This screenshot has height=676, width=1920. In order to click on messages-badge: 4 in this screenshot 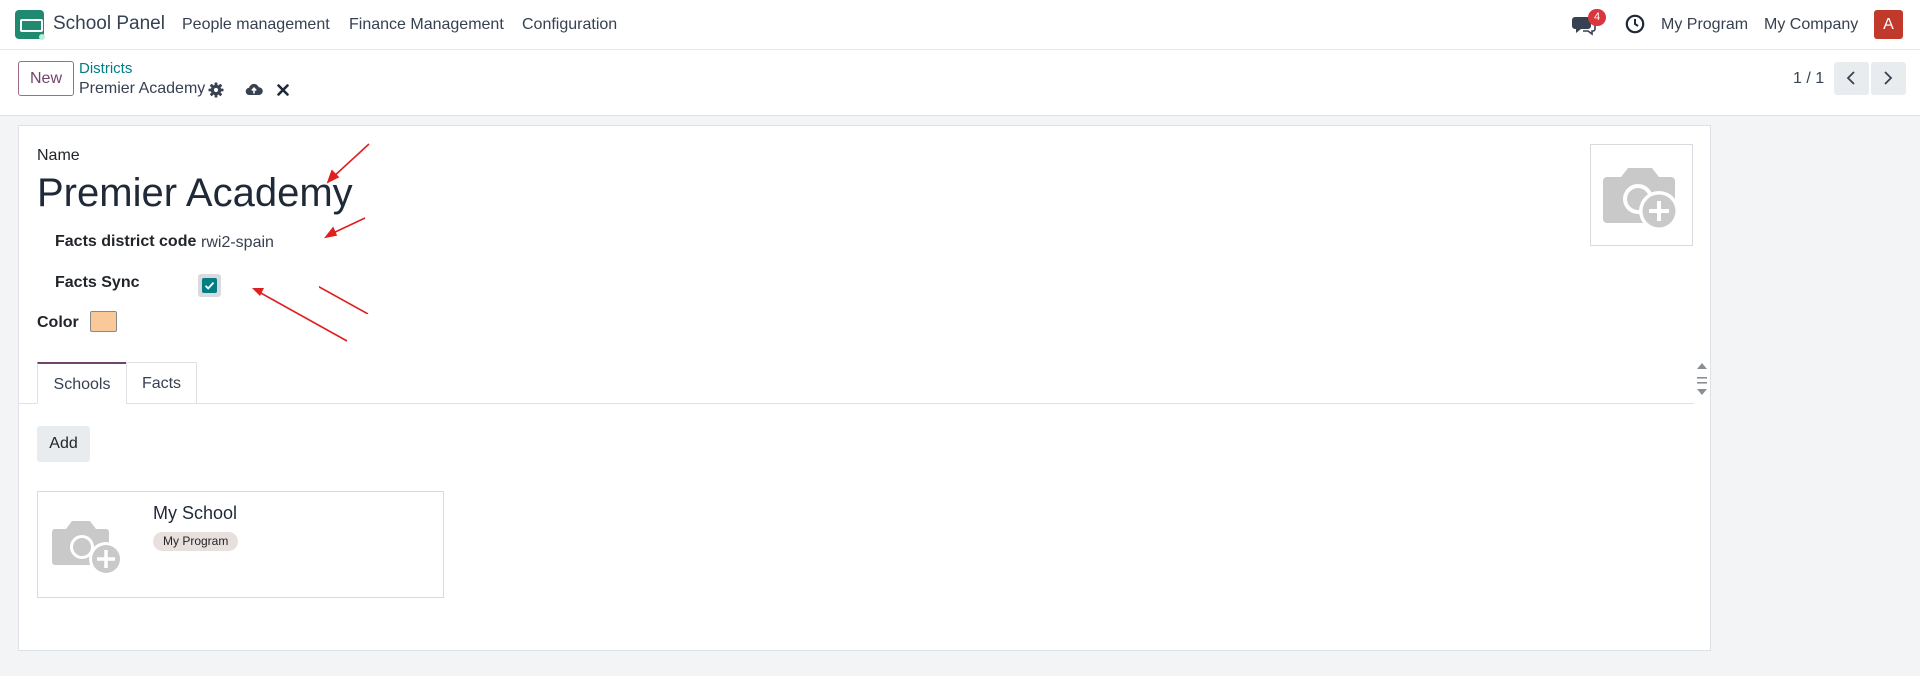, I will do `click(1597, 17)`.